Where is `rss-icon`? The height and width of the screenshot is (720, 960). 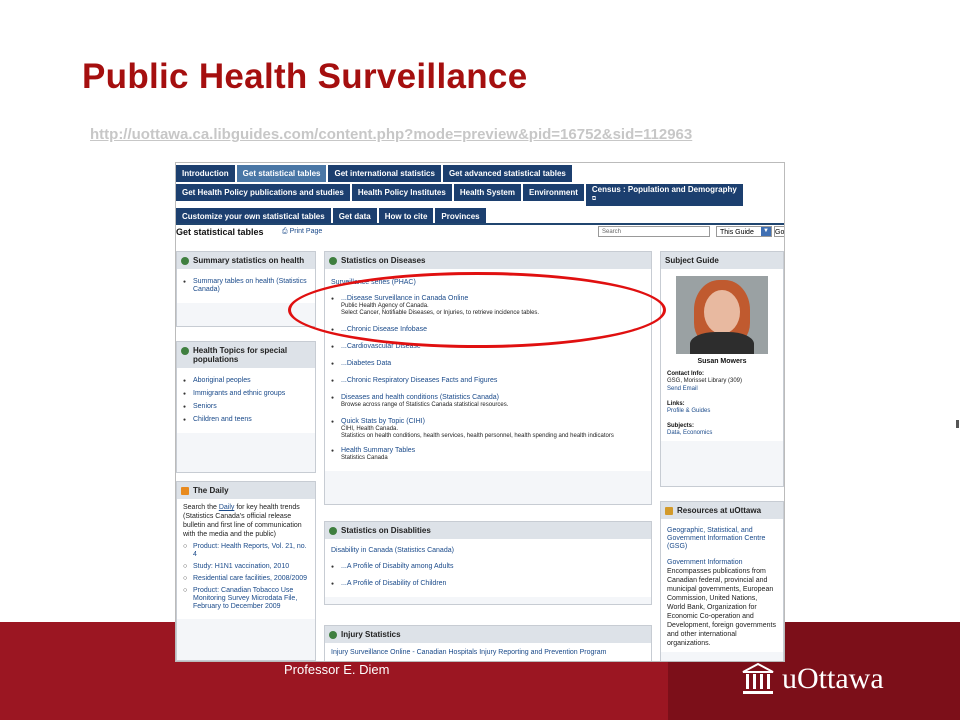
rss-icon is located at coordinates (185, 491).